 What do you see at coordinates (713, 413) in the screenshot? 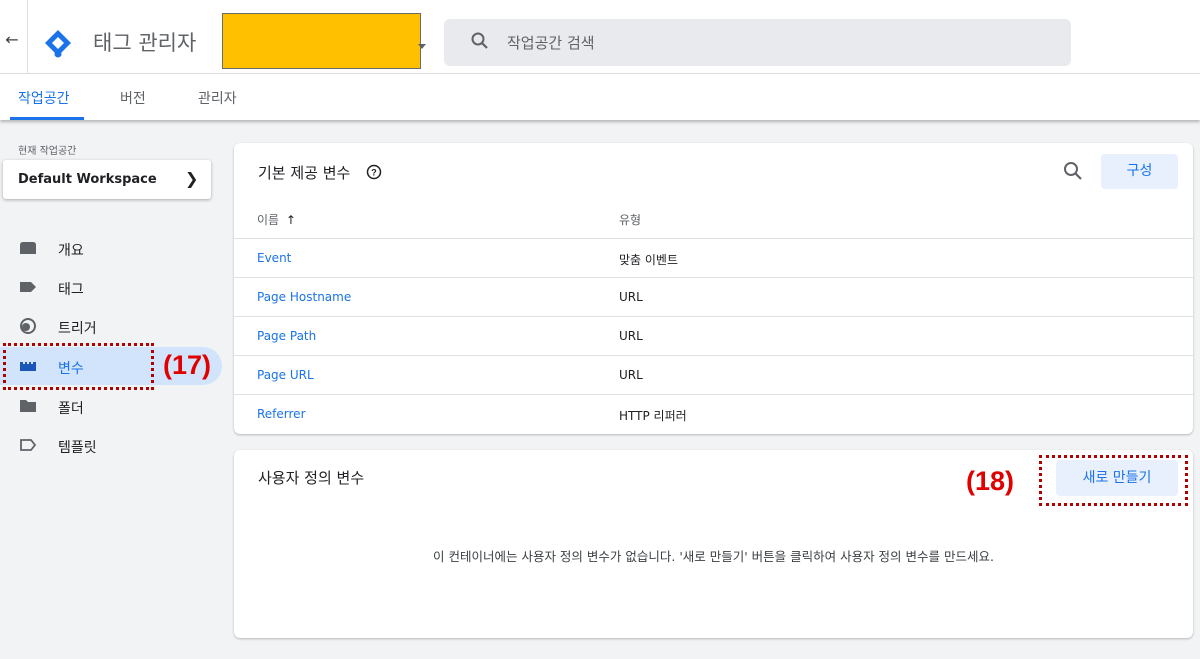
I see `table-row: Referrer HTTP 리퍼러` at bounding box center [713, 413].